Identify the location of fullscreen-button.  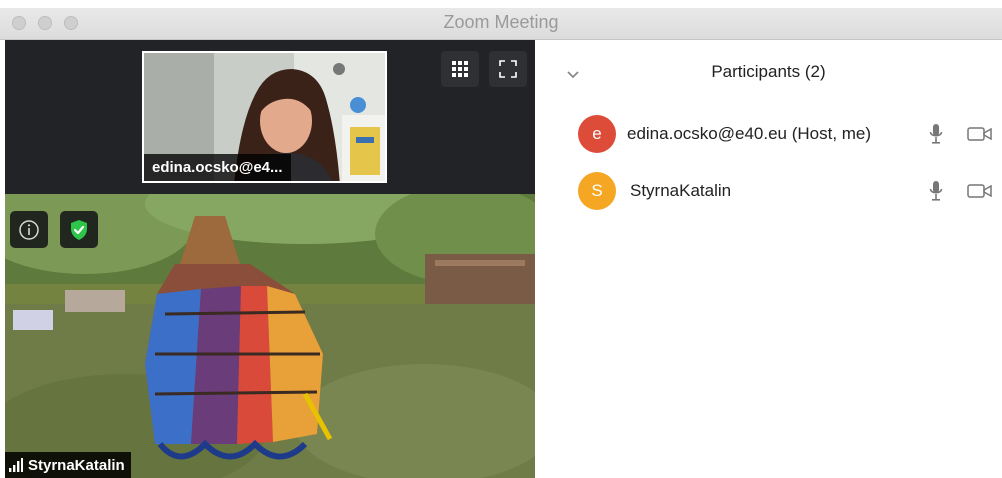
(508, 69).